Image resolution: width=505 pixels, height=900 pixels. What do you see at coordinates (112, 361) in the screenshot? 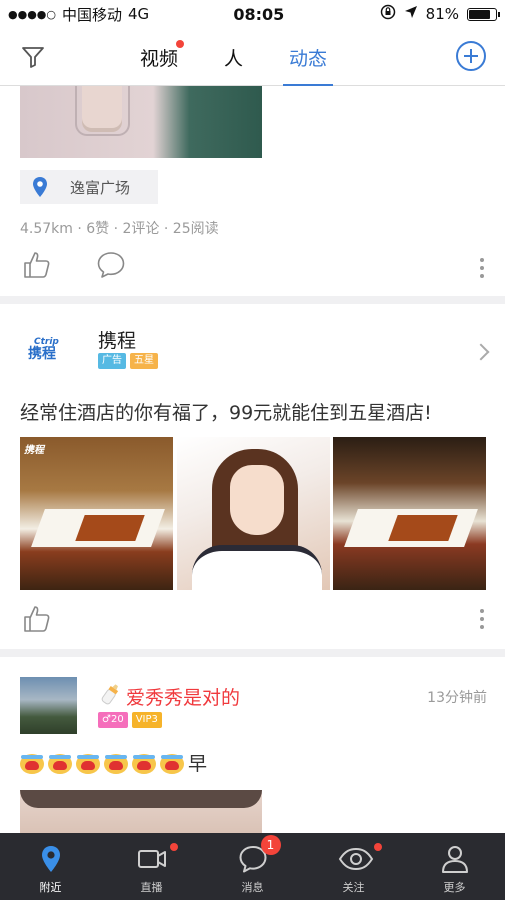
I see `ad-badge: 广告` at bounding box center [112, 361].